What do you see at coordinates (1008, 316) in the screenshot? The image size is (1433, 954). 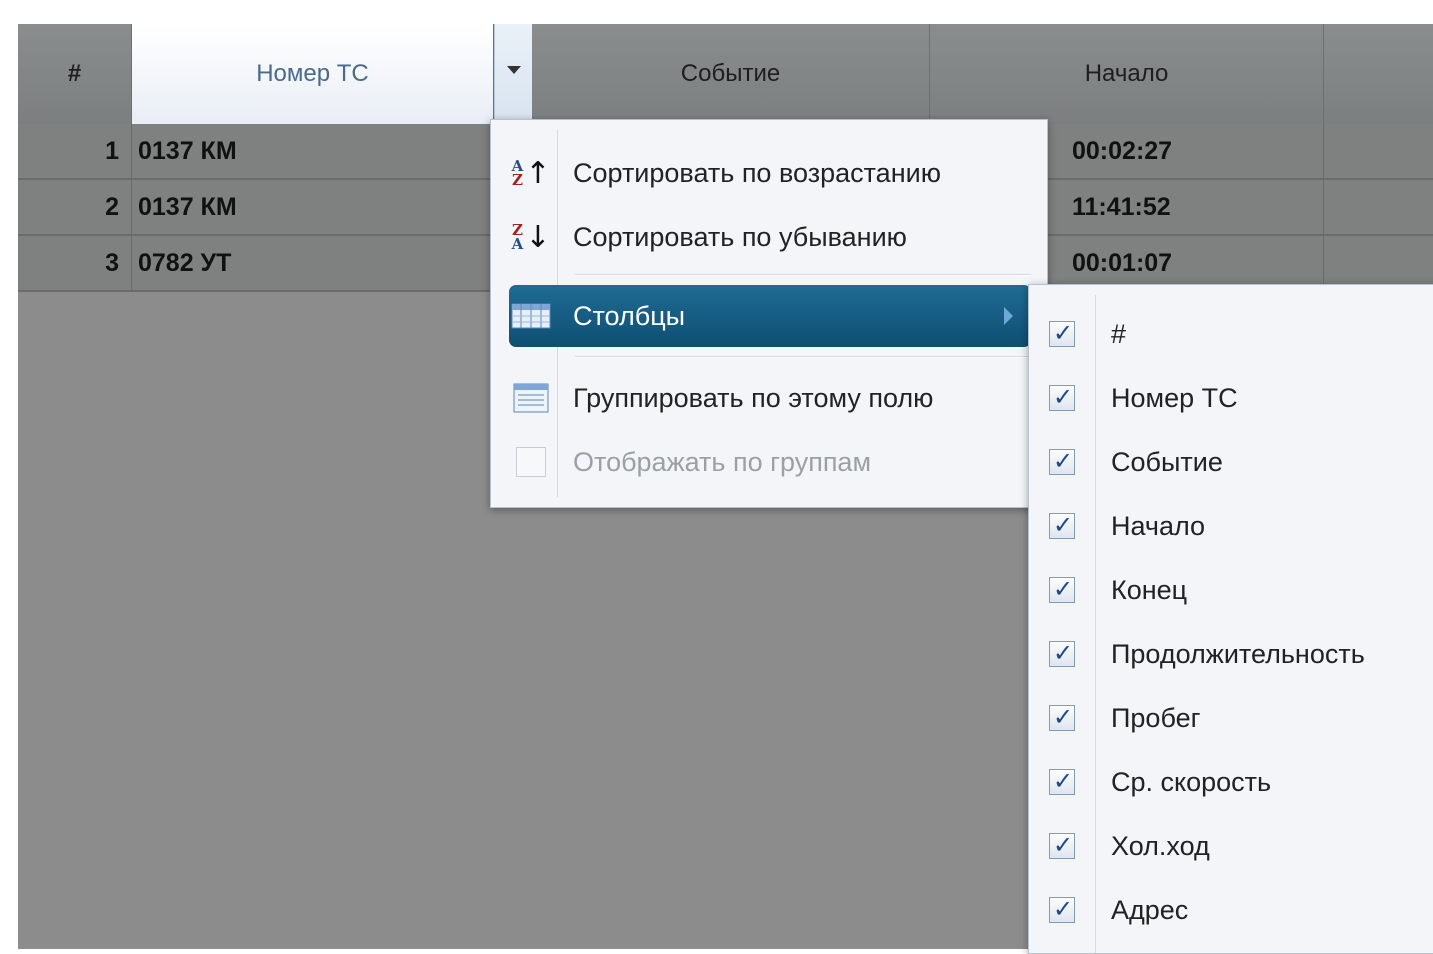 I see `submenu-arrow-icon` at bounding box center [1008, 316].